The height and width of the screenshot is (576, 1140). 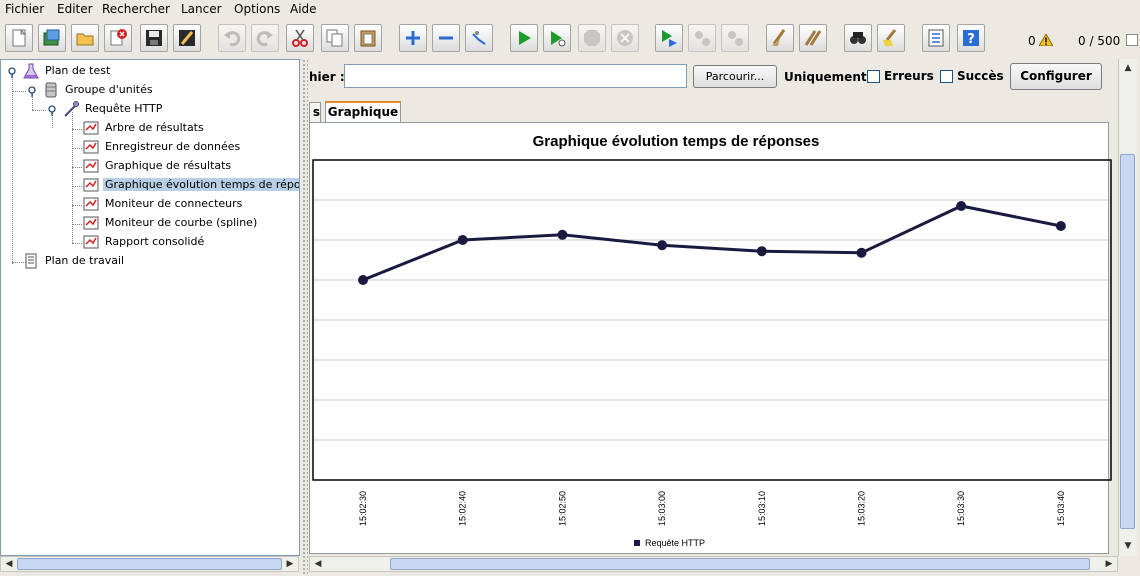 I want to click on tree-item-results-tree: Arbre de résultats, so click(x=144, y=128).